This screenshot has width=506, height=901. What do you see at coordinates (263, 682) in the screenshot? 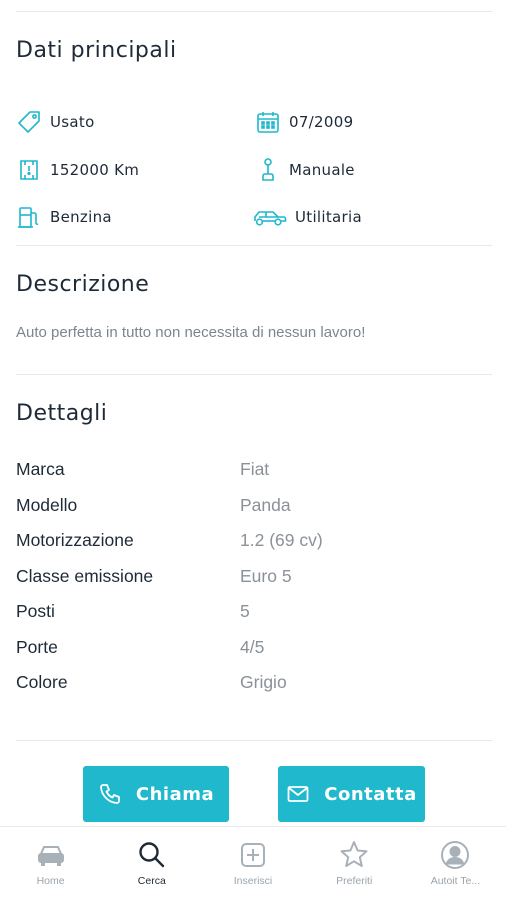
I see `detail-value: Grigio` at bounding box center [263, 682].